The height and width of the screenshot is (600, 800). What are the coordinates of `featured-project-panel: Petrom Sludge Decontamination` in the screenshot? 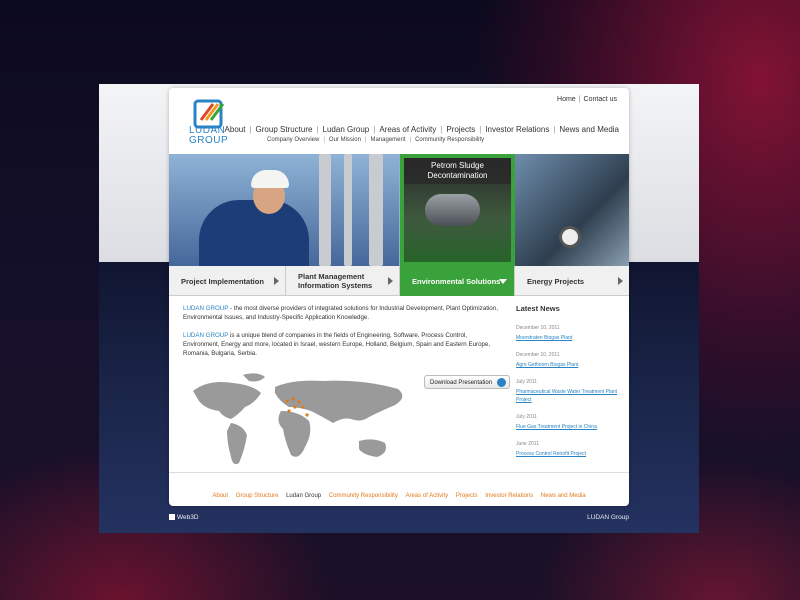 It's located at (457, 210).